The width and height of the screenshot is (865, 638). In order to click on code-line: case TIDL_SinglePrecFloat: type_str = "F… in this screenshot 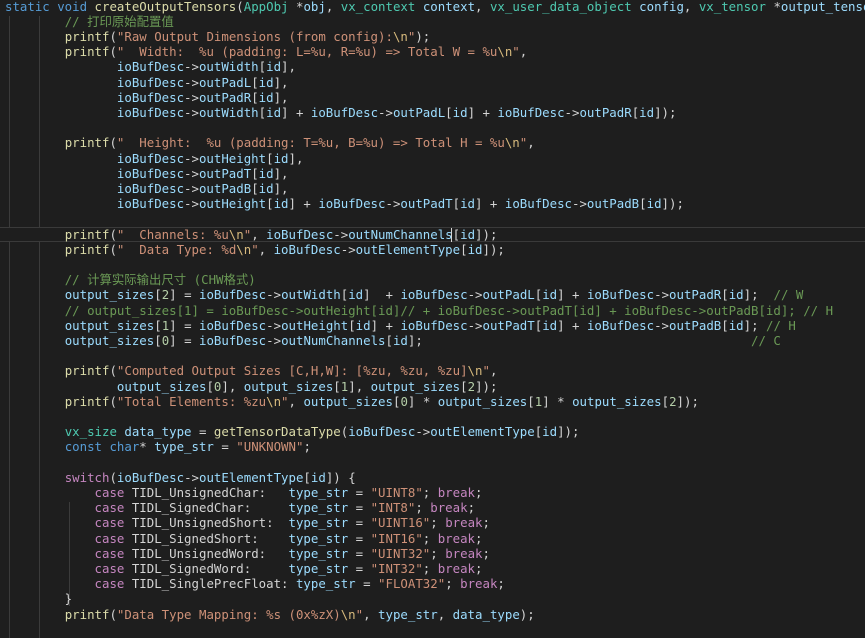, I will do `click(432, 583)`.